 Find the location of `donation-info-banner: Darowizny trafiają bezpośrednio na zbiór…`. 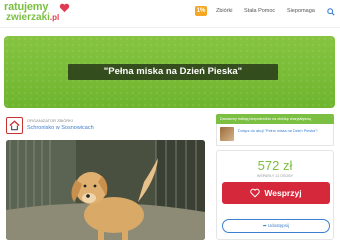

donation-info-banner: Darowizny trafiają bezpośrednio na zbiór… is located at coordinates (275, 119).